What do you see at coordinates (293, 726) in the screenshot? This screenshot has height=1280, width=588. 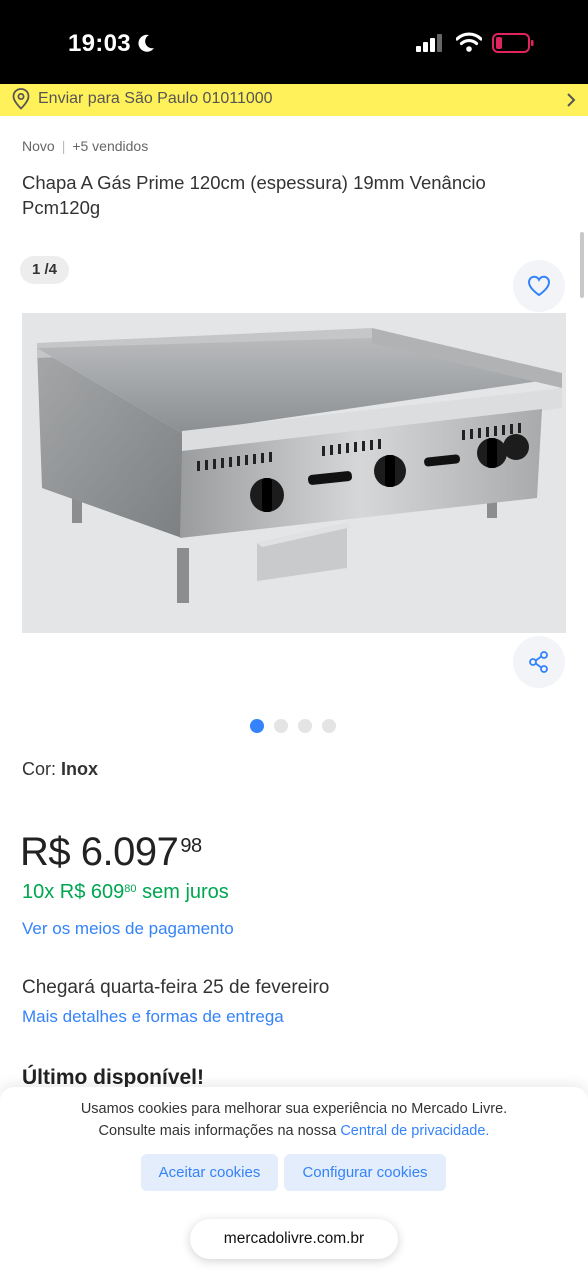 I see `gallery-pagination` at bounding box center [293, 726].